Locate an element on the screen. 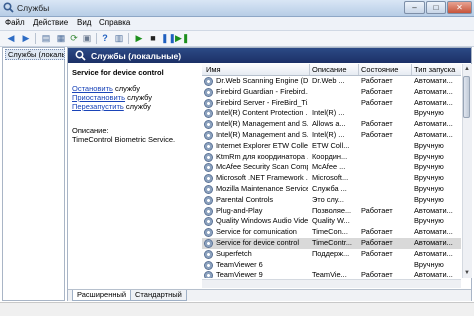 The width and height of the screenshot is (474, 316). pause-service-link: Приостановить службу is located at coordinates (112, 97).